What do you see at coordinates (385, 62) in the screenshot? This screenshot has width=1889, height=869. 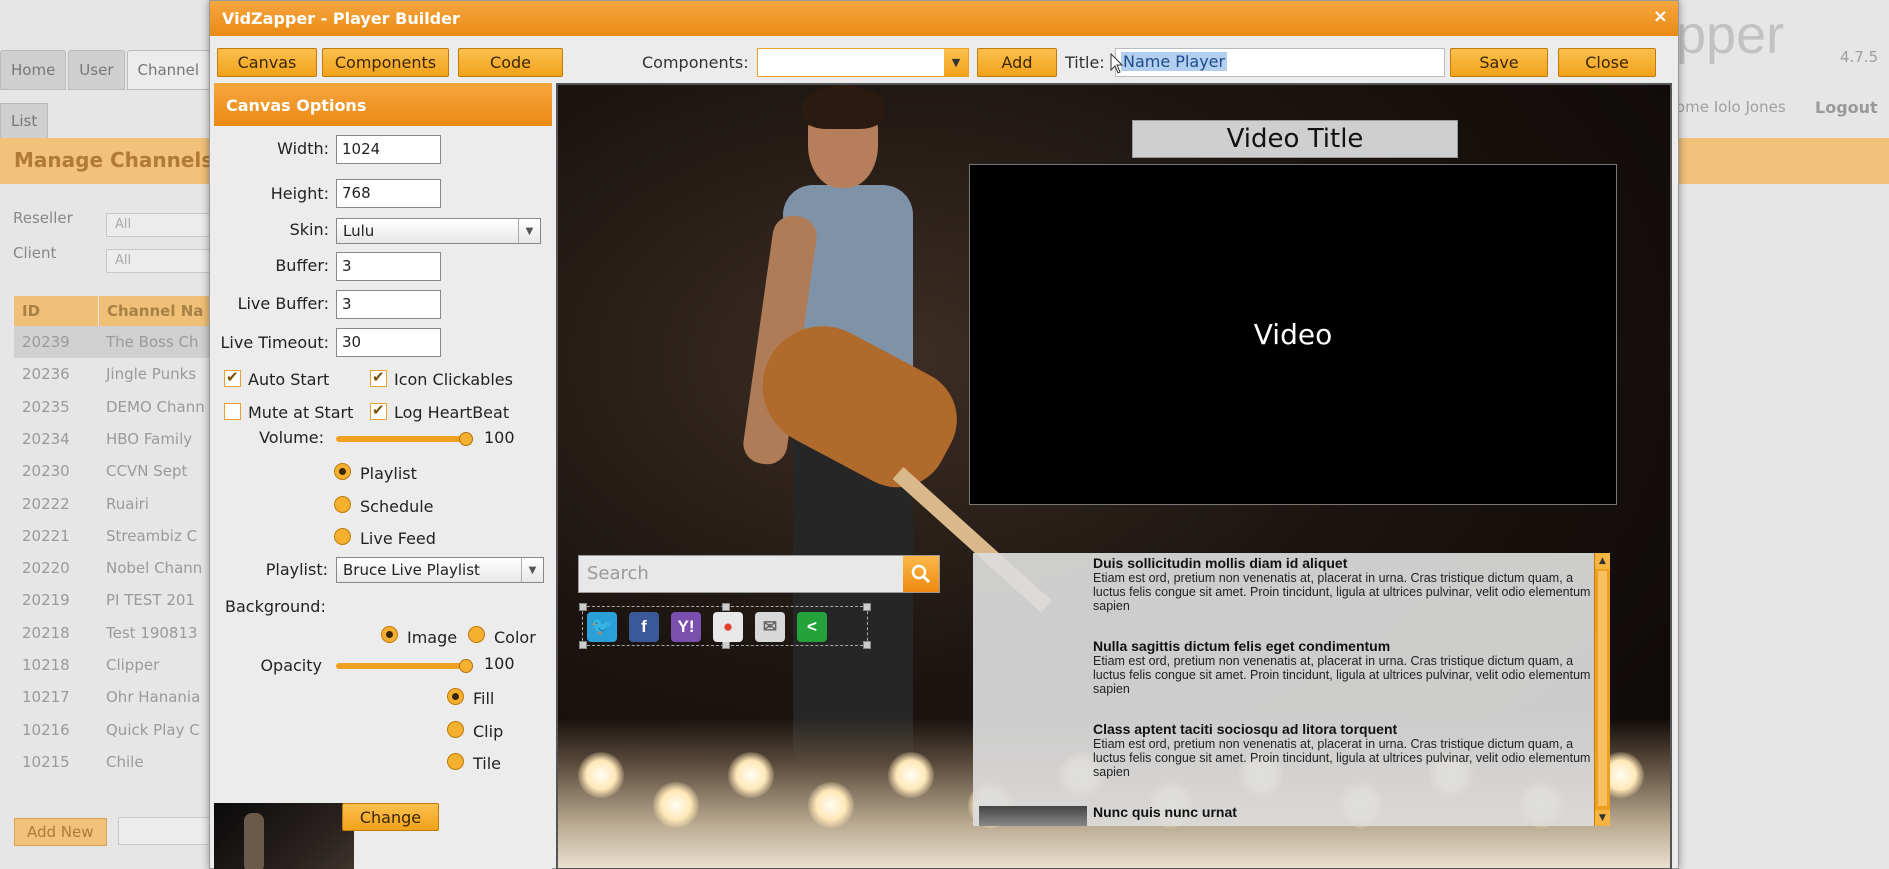 I see `components-tab-button: Components` at bounding box center [385, 62].